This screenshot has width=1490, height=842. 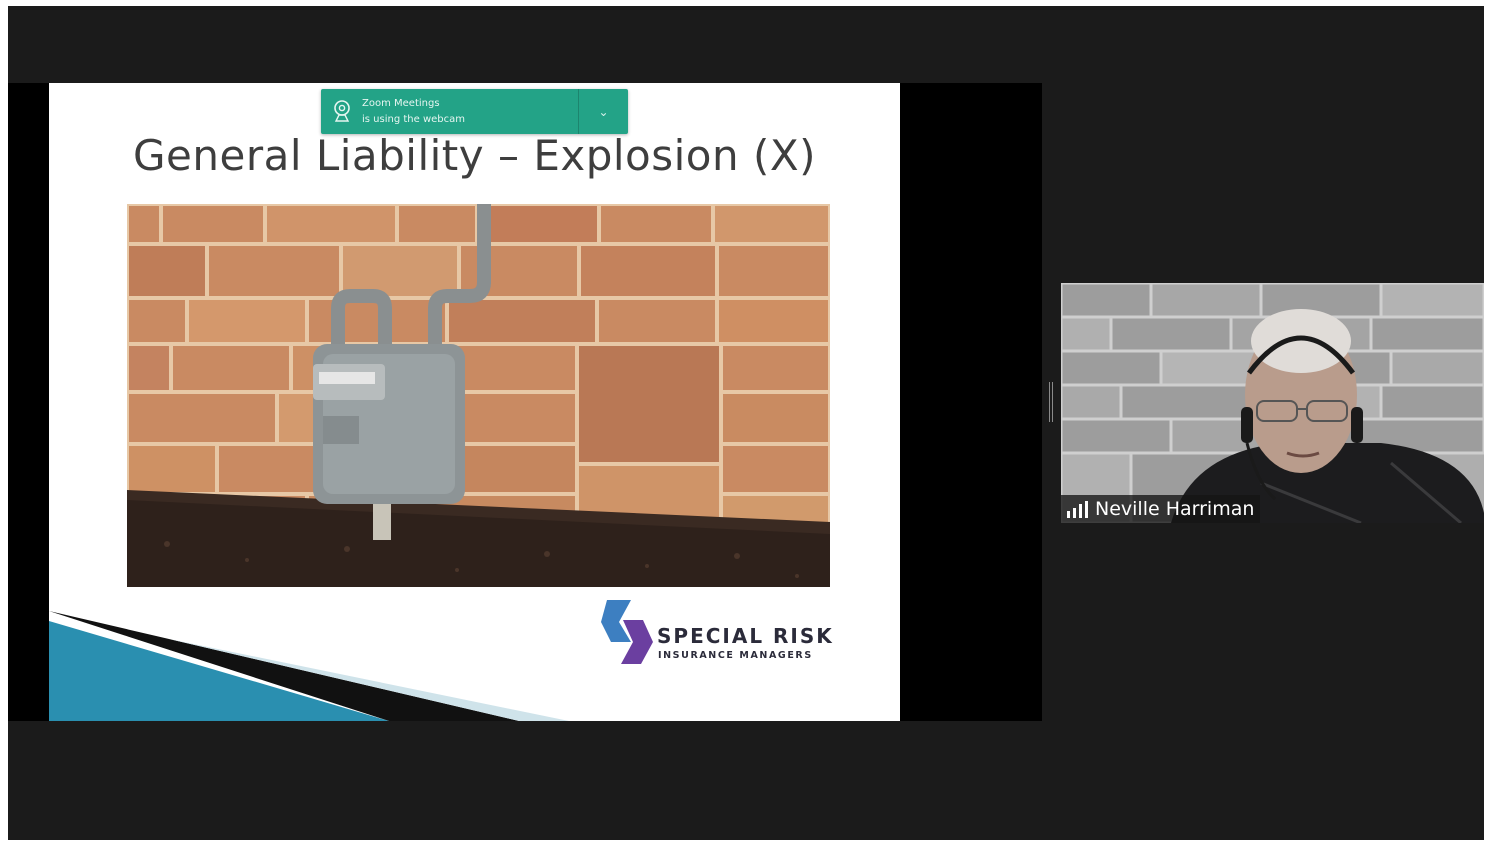 What do you see at coordinates (603, 111) in the screenshot?
I see `chevron-down-icon: ⌄` at bounding box center [603, 111].